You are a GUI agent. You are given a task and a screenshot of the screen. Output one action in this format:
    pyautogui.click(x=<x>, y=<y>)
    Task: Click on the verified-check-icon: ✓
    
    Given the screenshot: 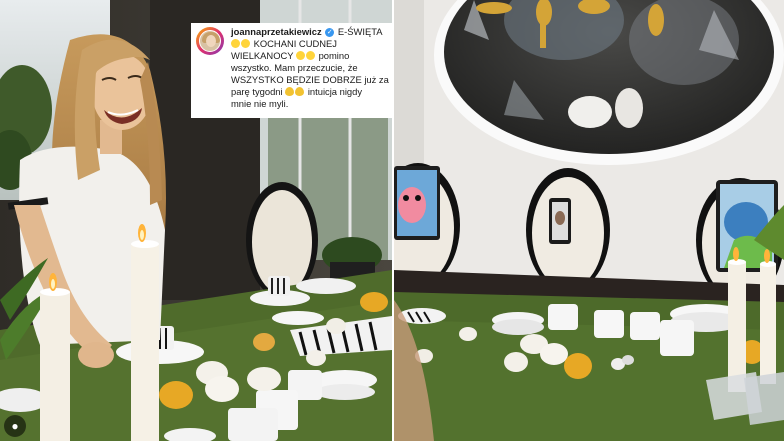 What is the action you would take?
    pyautogui.click(x=330, y=33)
    